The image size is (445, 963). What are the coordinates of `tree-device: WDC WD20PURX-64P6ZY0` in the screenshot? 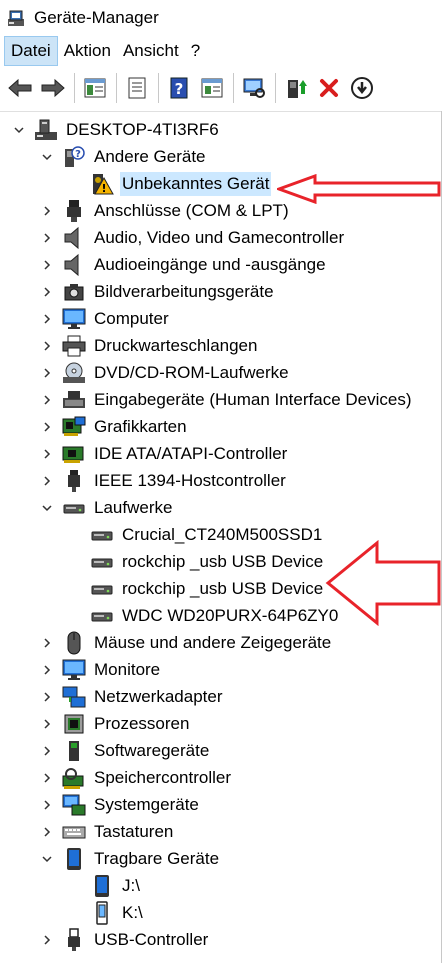 It's located at (204, 615).